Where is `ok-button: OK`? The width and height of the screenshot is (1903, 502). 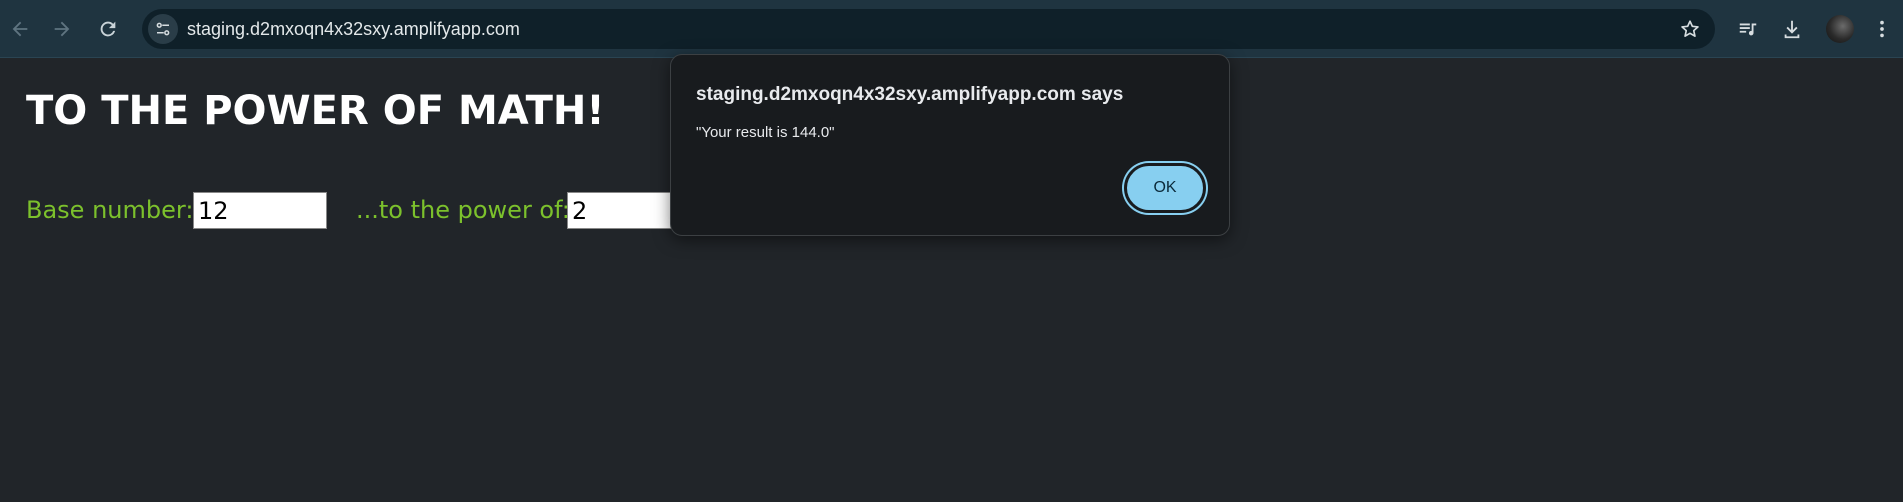
ok-button: OK is located at coordinates (1165, 188).